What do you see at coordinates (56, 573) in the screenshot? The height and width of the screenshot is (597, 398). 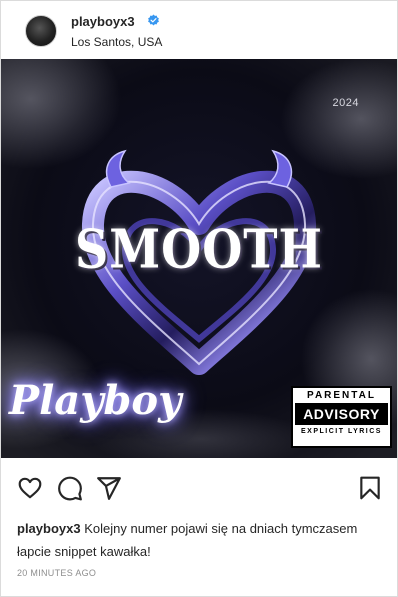 I see `post-timestamp: 20 MINUTES AGO` at bounding box center [56, 573].